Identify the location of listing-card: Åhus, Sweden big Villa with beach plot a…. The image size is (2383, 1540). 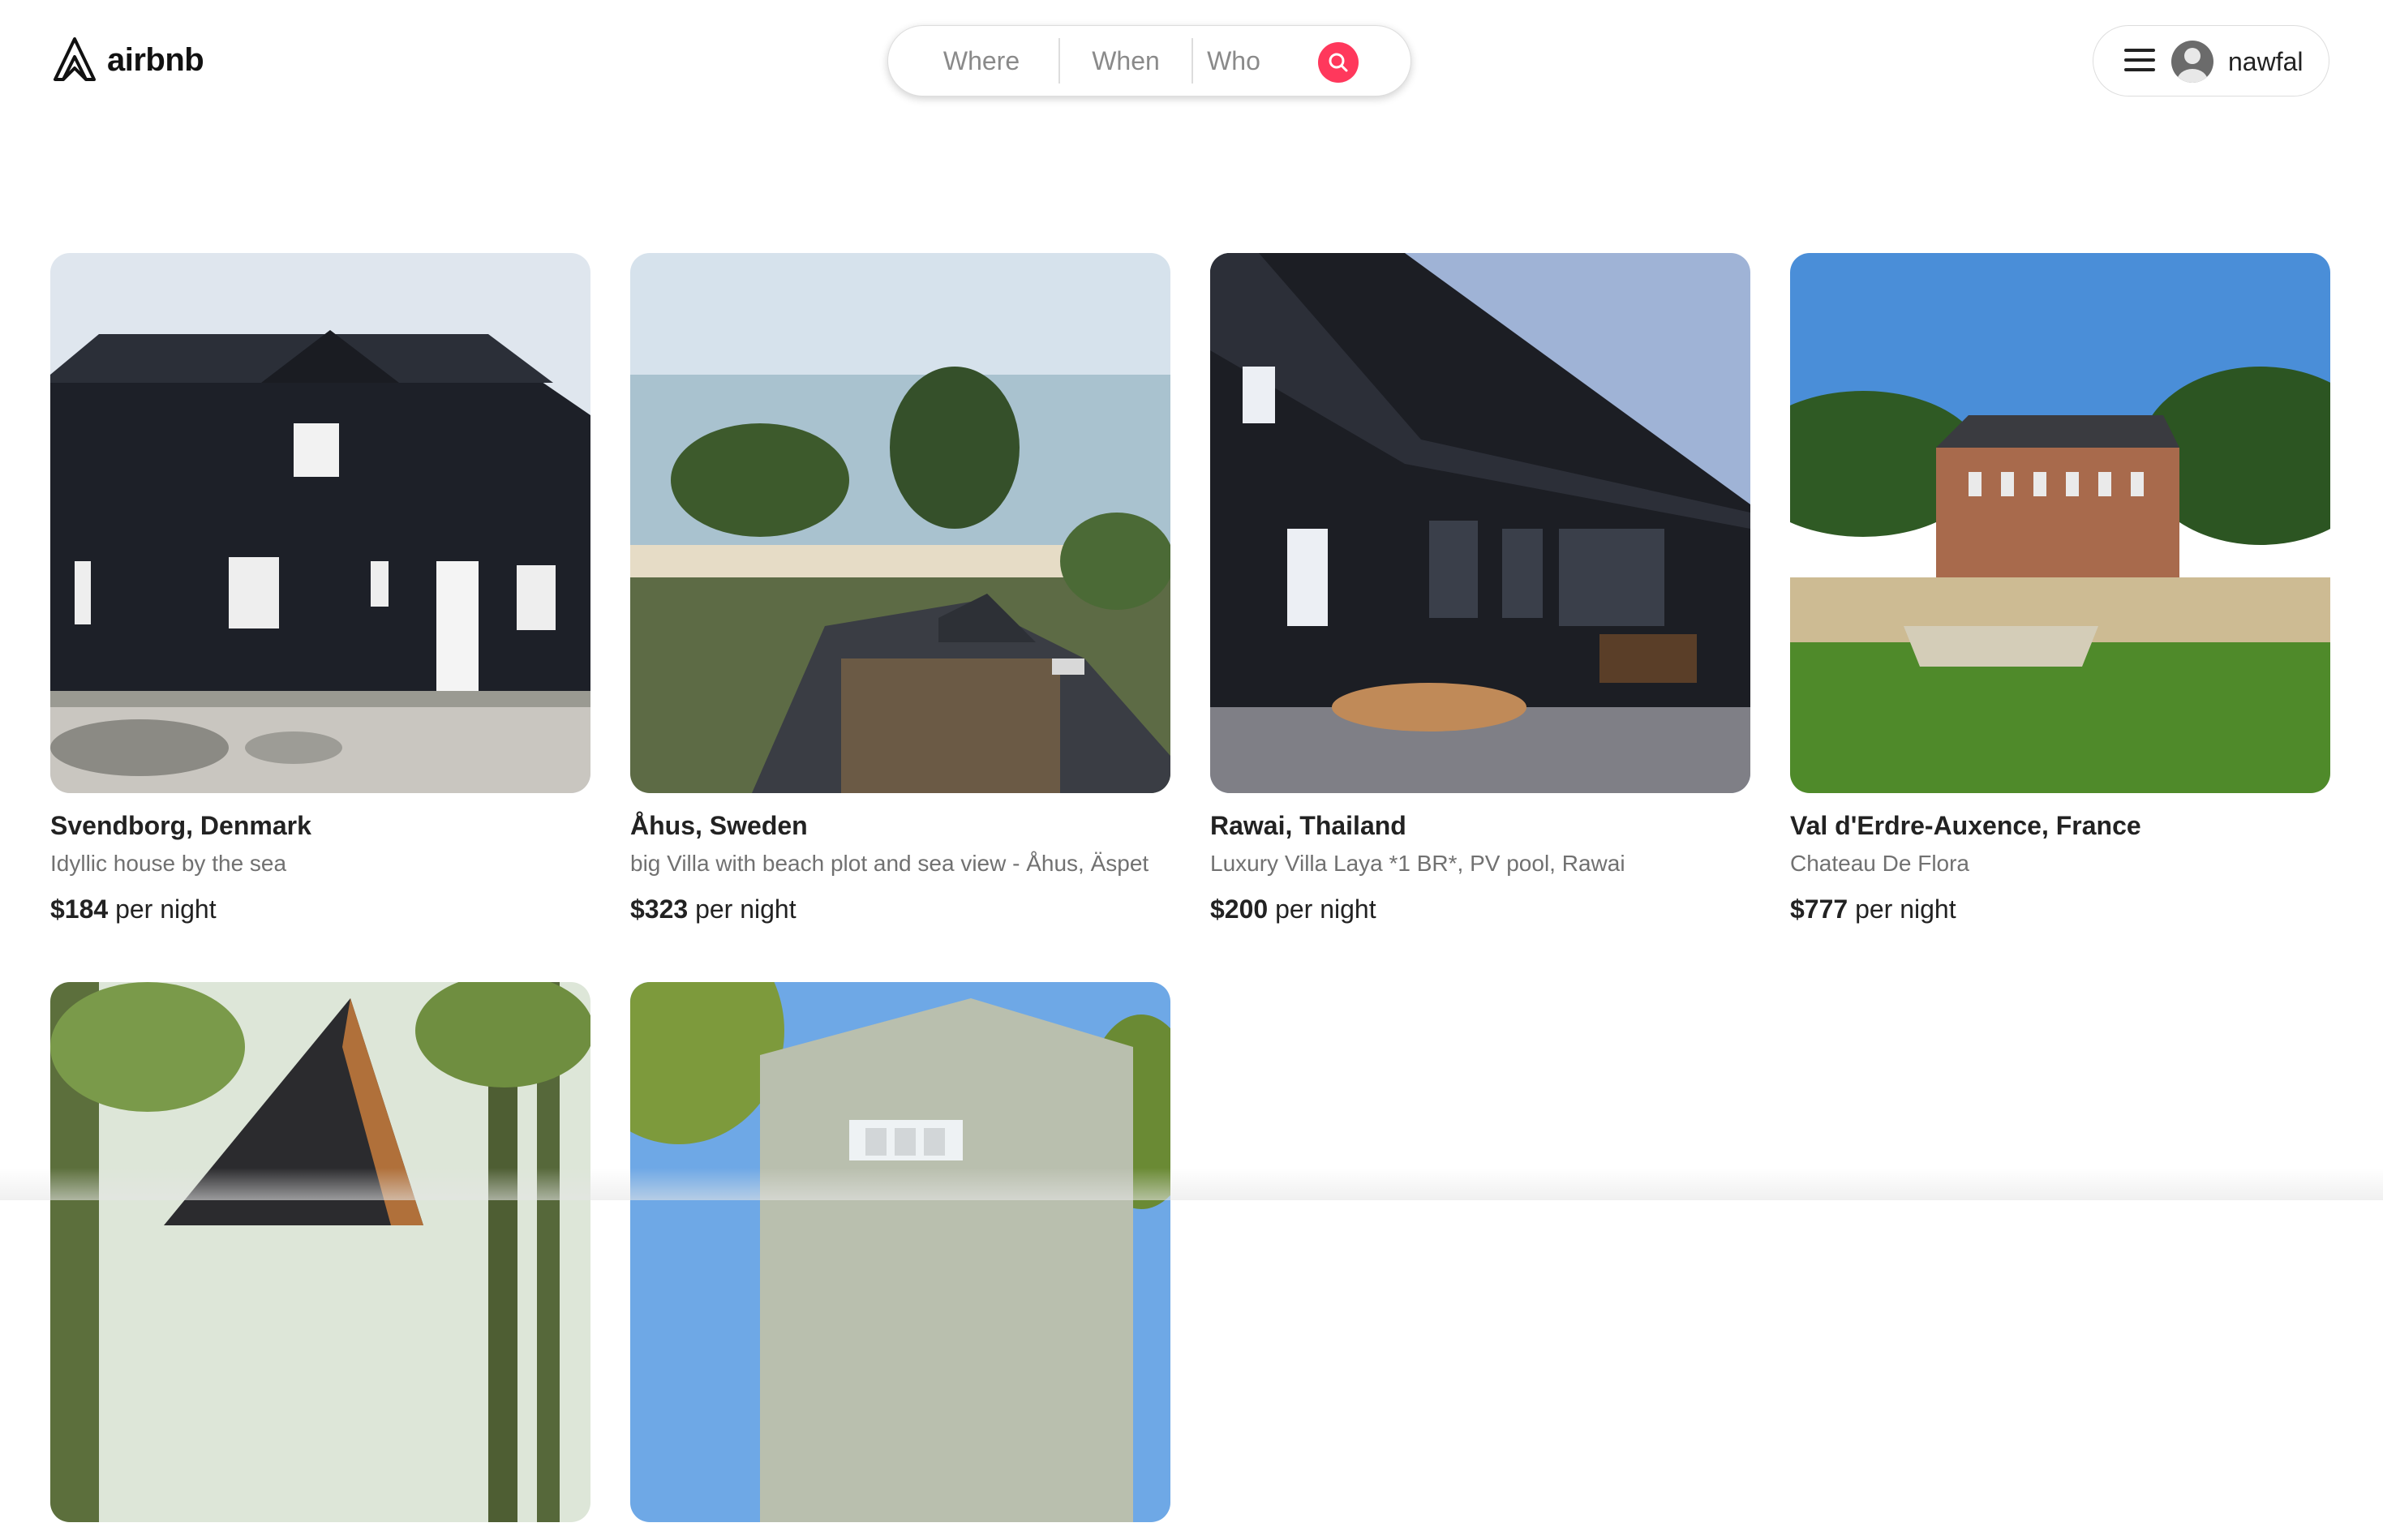
(900, 588).